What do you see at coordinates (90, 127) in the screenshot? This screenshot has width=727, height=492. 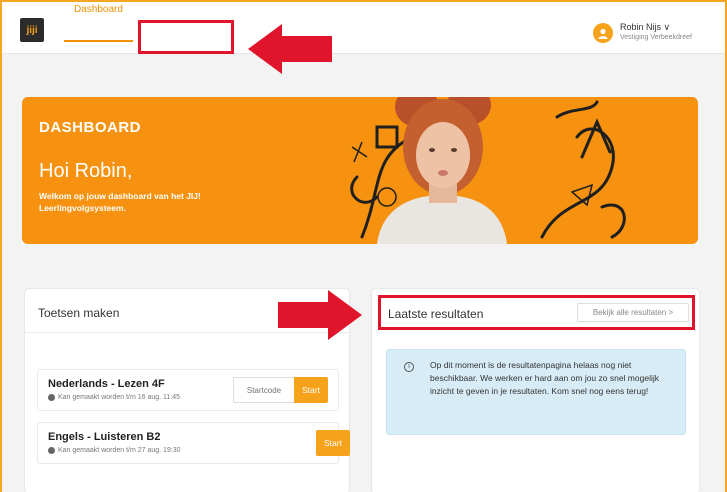 I see `banner-title: DASHBOARD` at bounding box center [90, 127].